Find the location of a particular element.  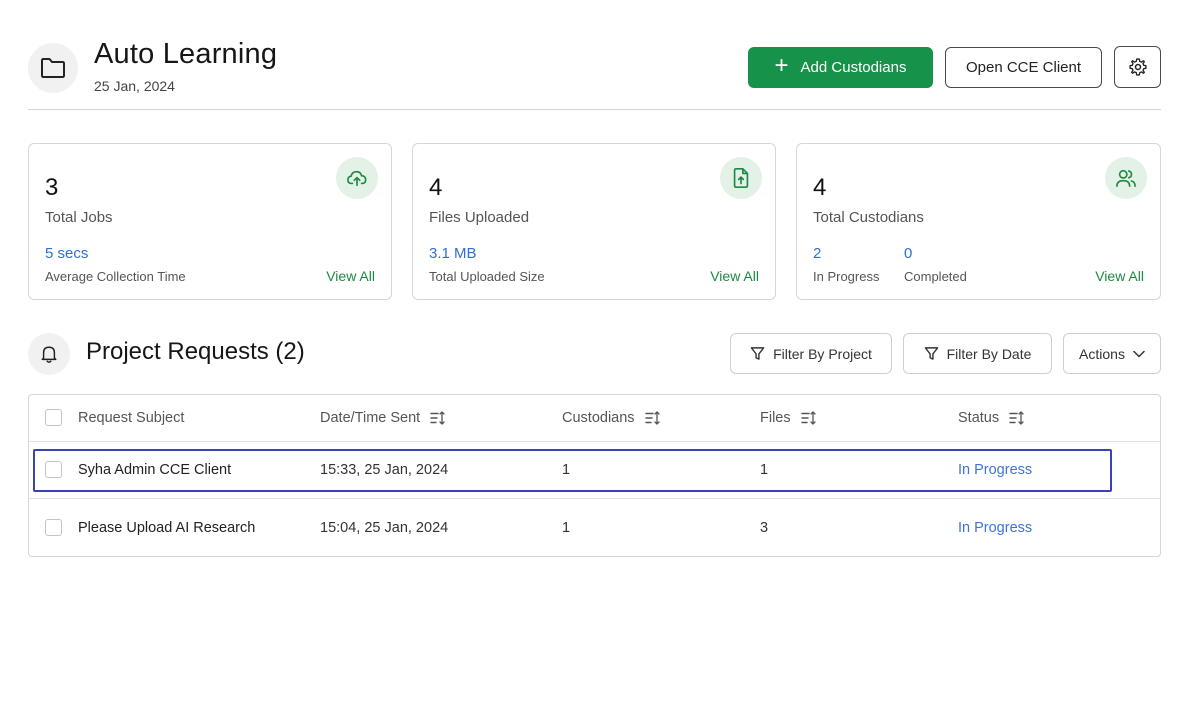

avg-collection-time-value: 5 secs is located at coordinates (67, 253).